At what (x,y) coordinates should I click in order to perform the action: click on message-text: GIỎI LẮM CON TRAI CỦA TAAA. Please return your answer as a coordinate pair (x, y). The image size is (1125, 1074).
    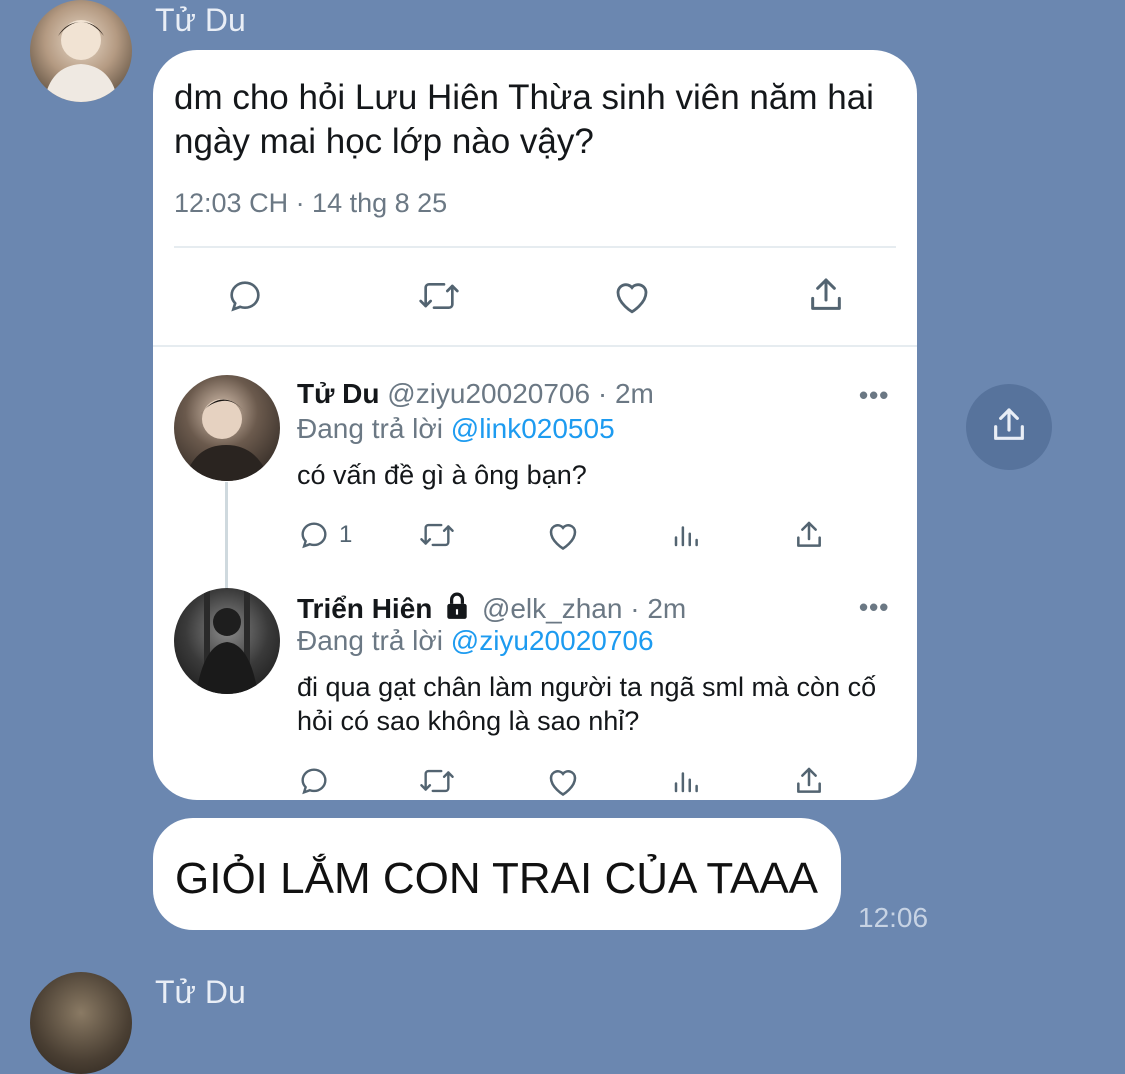
    Looking at the image, I should click on (497, 878).